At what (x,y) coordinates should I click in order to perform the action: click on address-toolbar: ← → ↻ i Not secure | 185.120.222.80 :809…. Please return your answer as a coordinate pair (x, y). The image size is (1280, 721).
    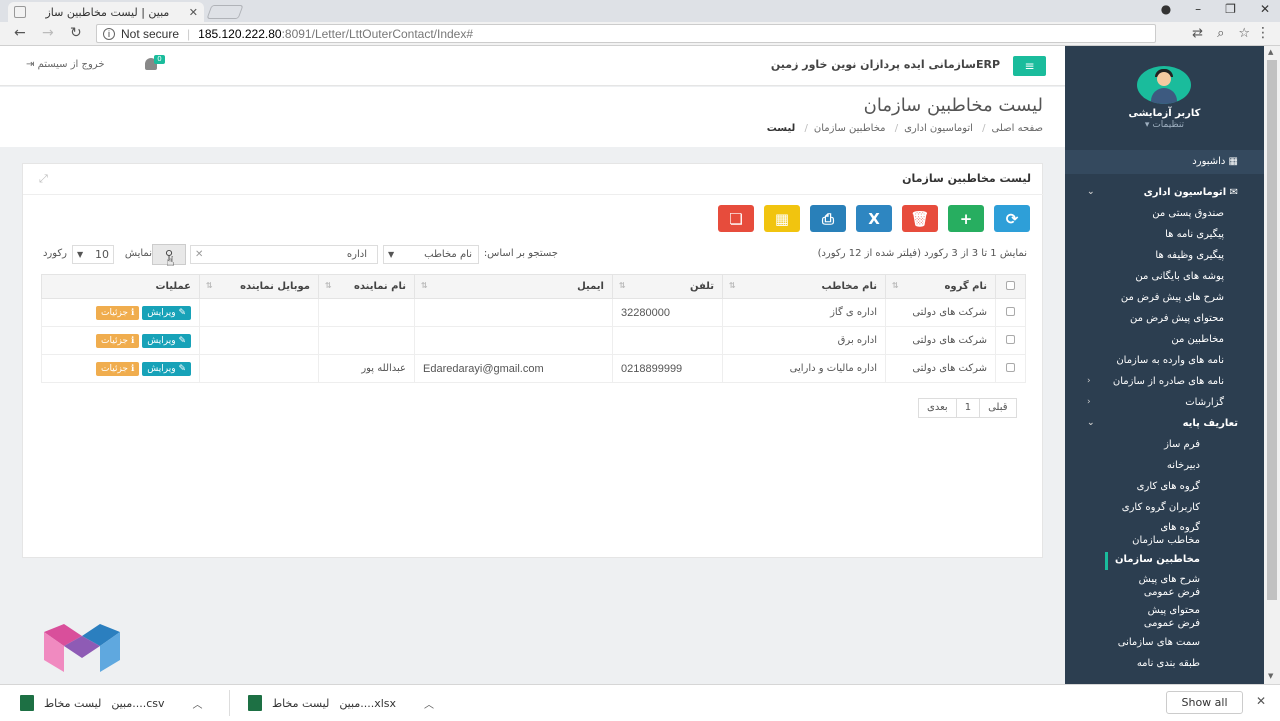
    Looking at the image, I should click on (640, 34).